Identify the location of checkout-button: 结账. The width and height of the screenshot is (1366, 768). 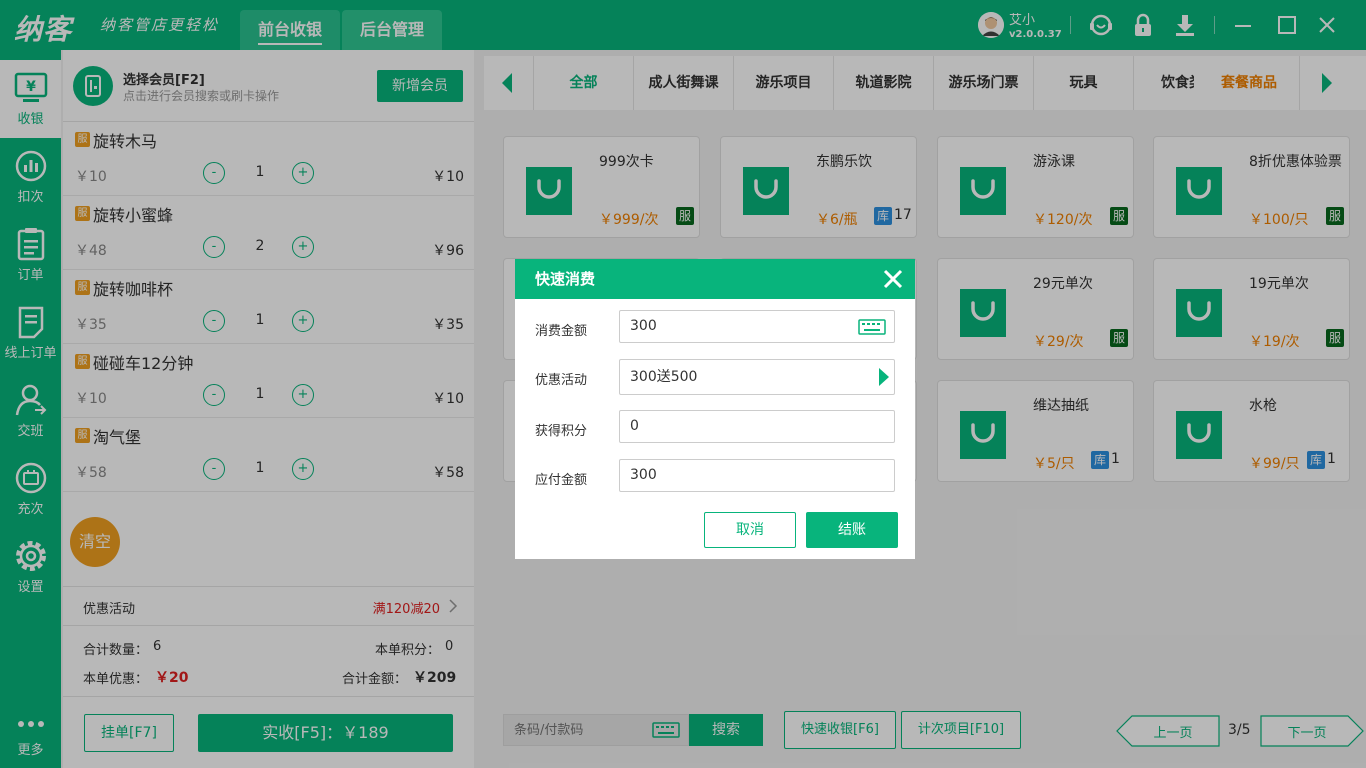
(852, 530).